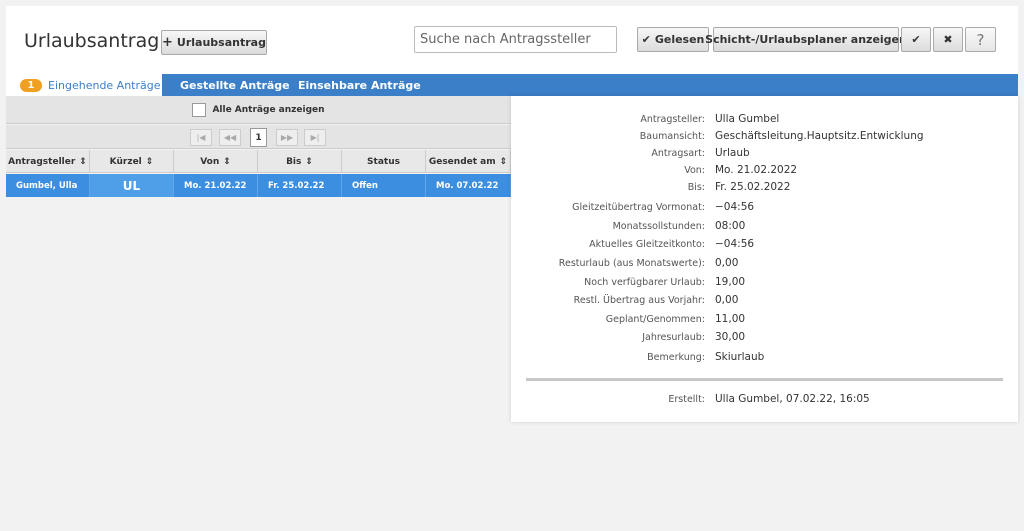  Describe the element at coordinates (741, 170) in the screenshot. I see `detail-row: Von: Mo. 21.02.2022` at that location.